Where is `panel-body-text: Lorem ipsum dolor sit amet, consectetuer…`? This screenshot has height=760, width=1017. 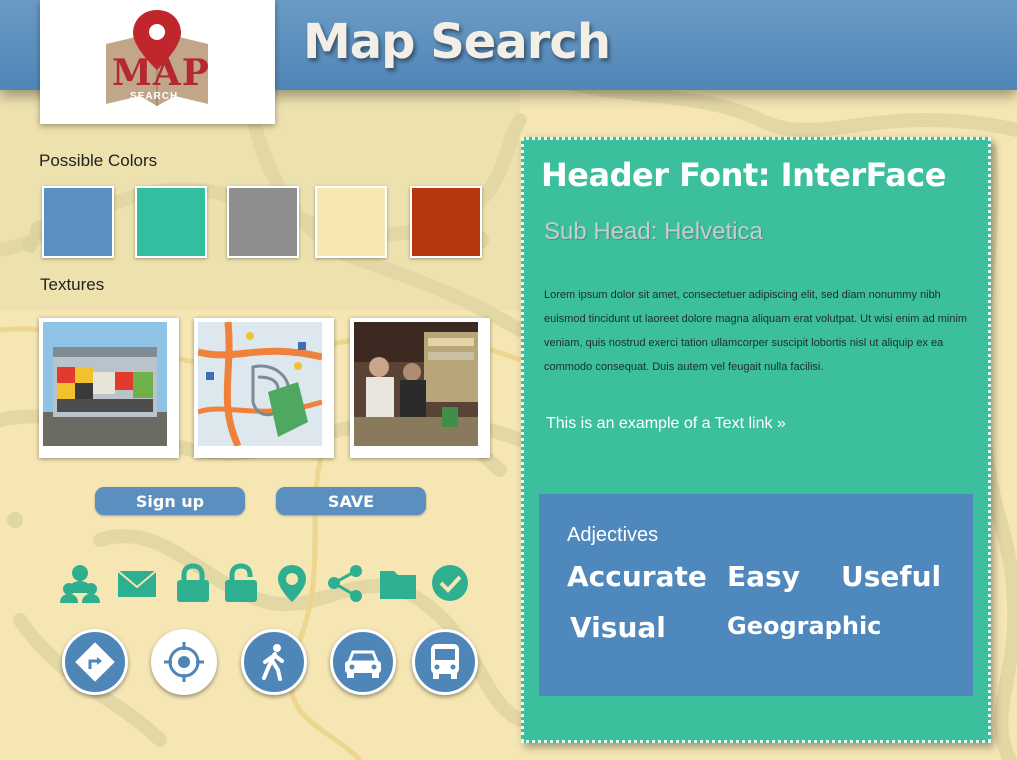
panel-body-text: Lorem ipsum dolor sit amet, consectetuer… is located at coordinates (756, 331).